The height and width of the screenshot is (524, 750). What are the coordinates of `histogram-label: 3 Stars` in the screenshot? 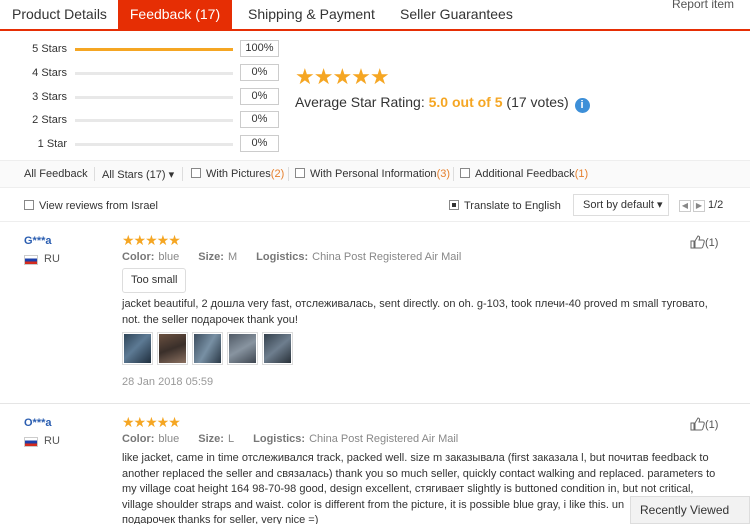 It's located at (49, 97).